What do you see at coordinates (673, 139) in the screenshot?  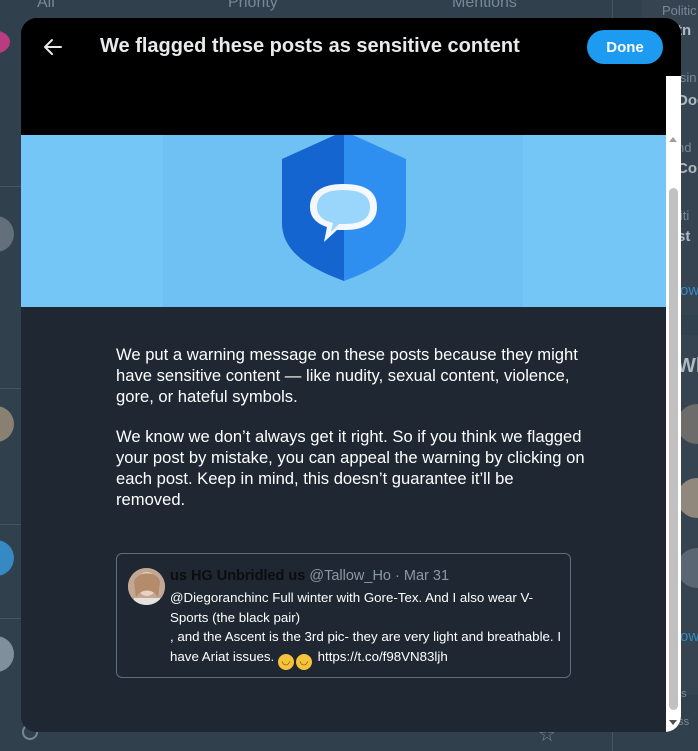 I see `scroll-up-arrow-icon` at bounding box center [673, 139].